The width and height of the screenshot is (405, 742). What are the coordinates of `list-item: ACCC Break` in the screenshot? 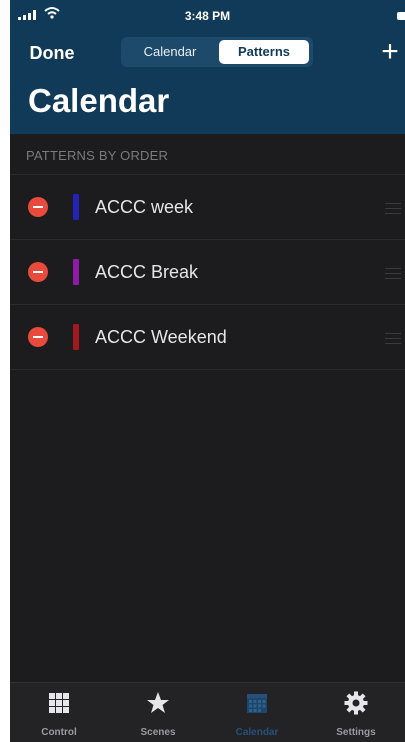 It's located at (207, 272).